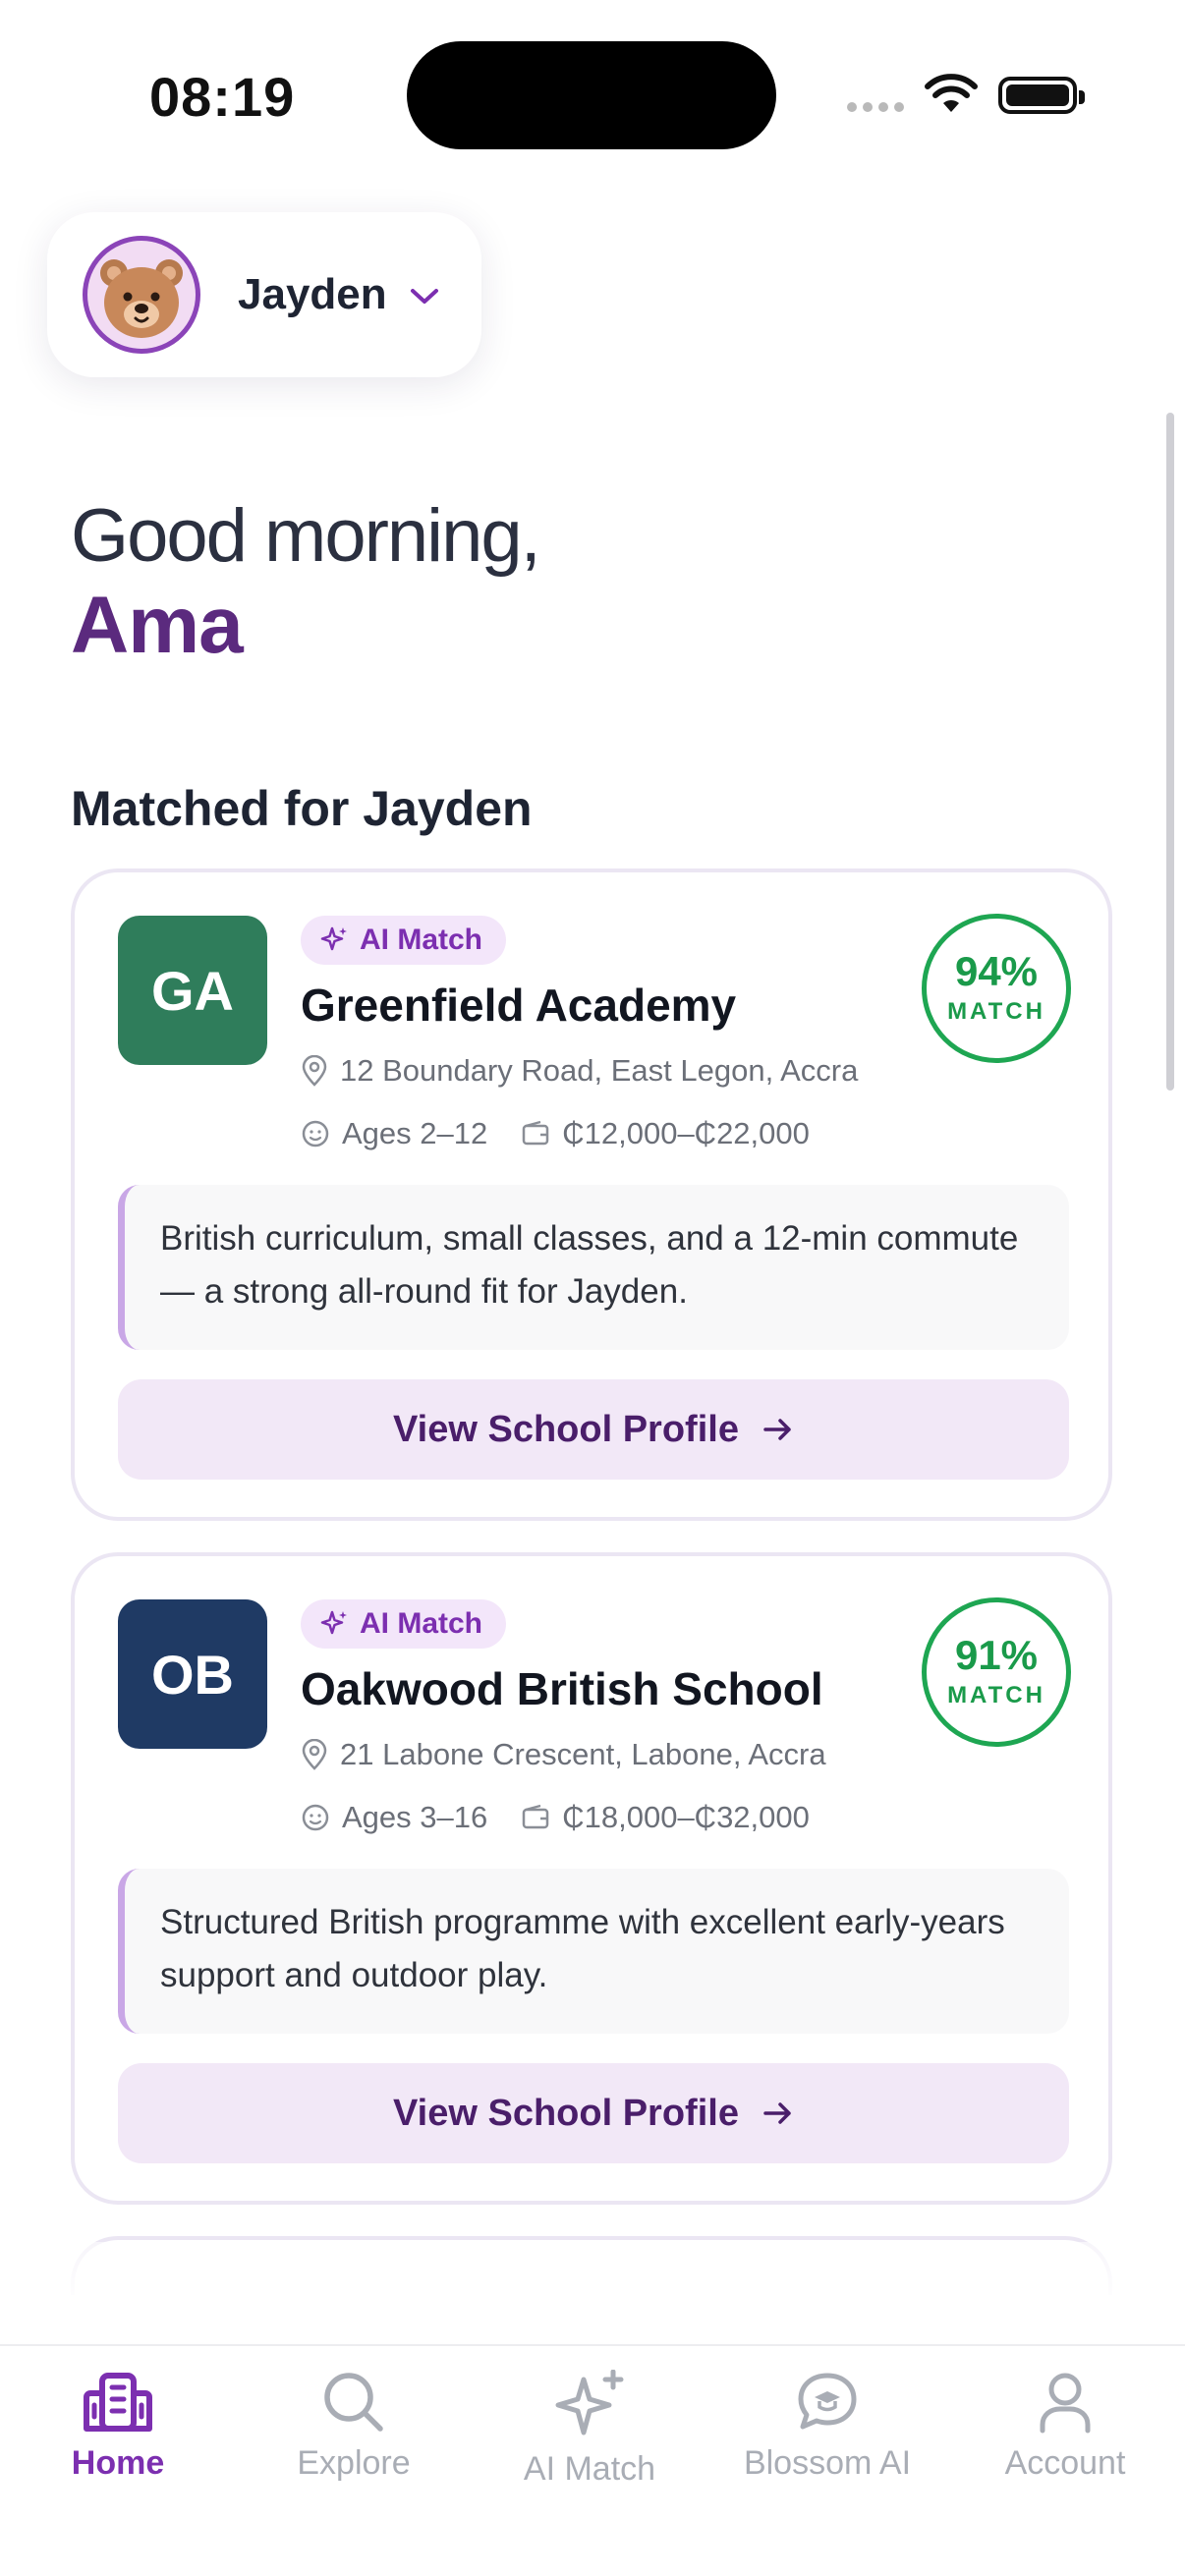 This screenshot has height=2576, width=1185. Describe the element at coordinates (592, 2296) in the screenshot. I see `scroll-fade` at that location.